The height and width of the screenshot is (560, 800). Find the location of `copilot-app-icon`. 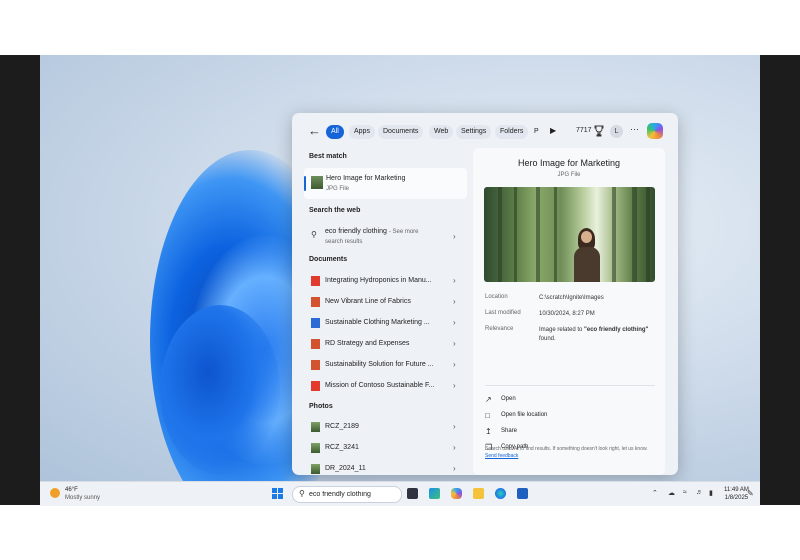

copilot-app-icon is located at coordinates (456, 493).